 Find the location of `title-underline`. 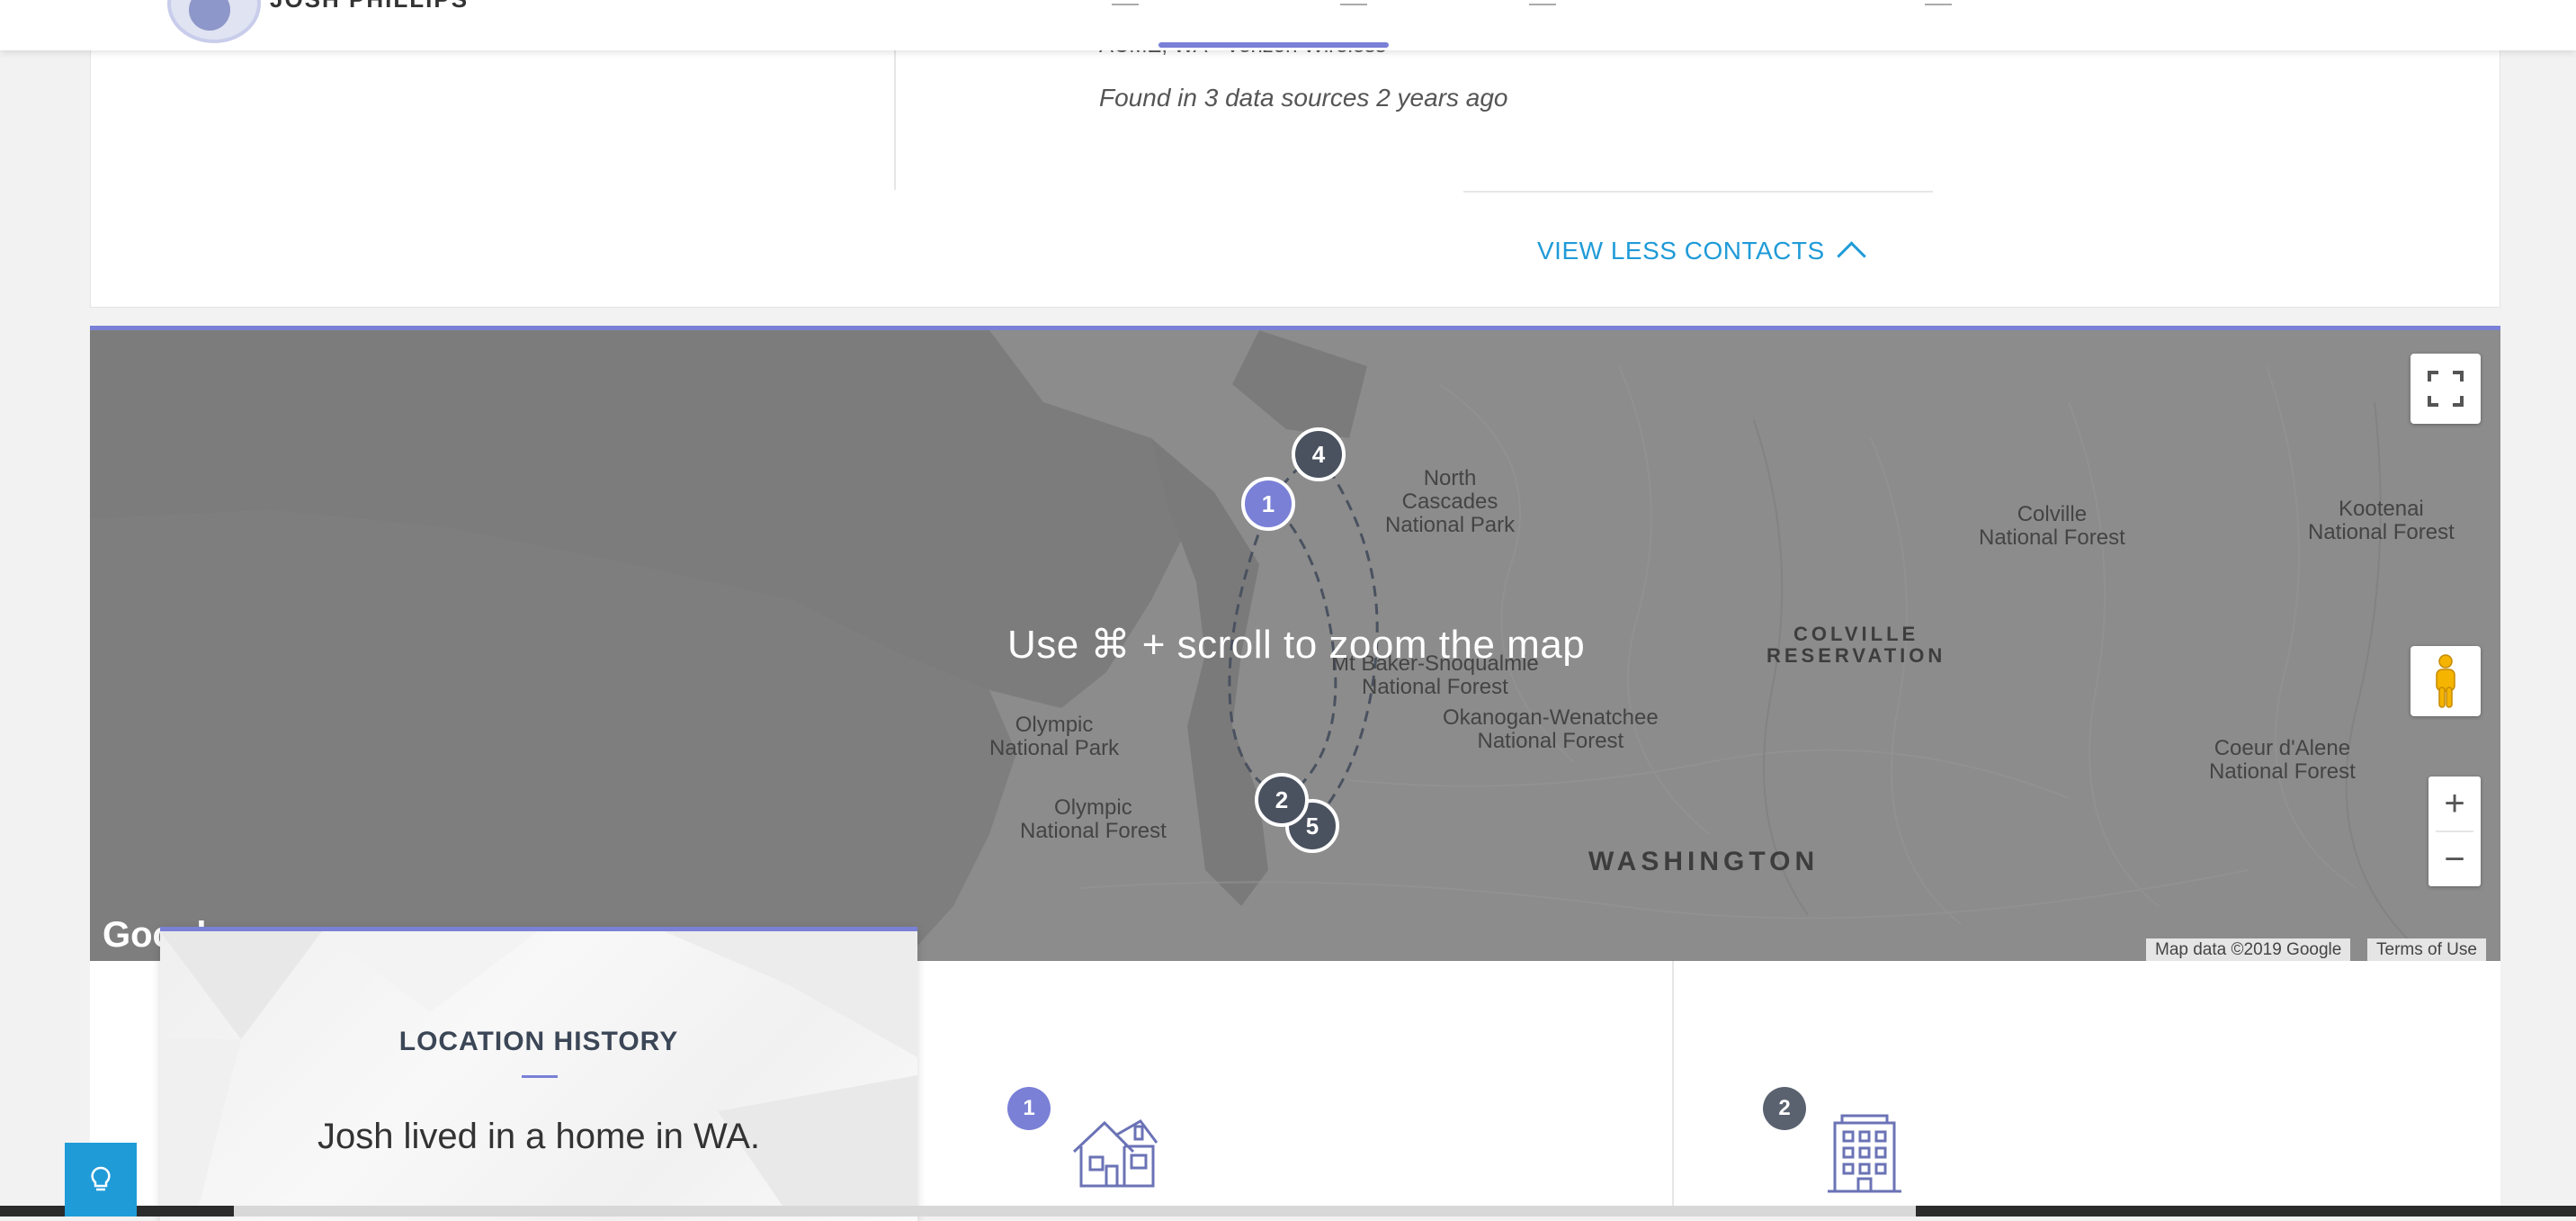

title-underline is located at coordinates (540, 1077).